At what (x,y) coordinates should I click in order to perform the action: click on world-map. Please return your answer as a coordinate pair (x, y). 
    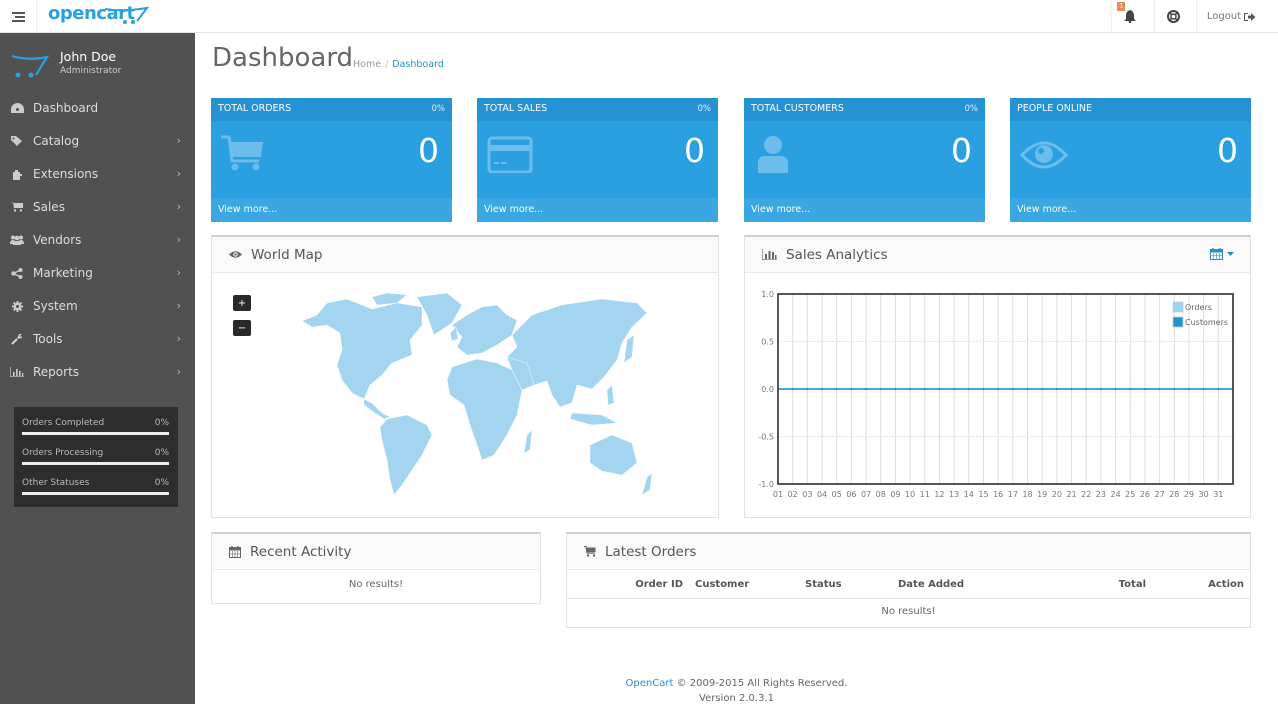
    Looking at the image, I should click on (472, 395).